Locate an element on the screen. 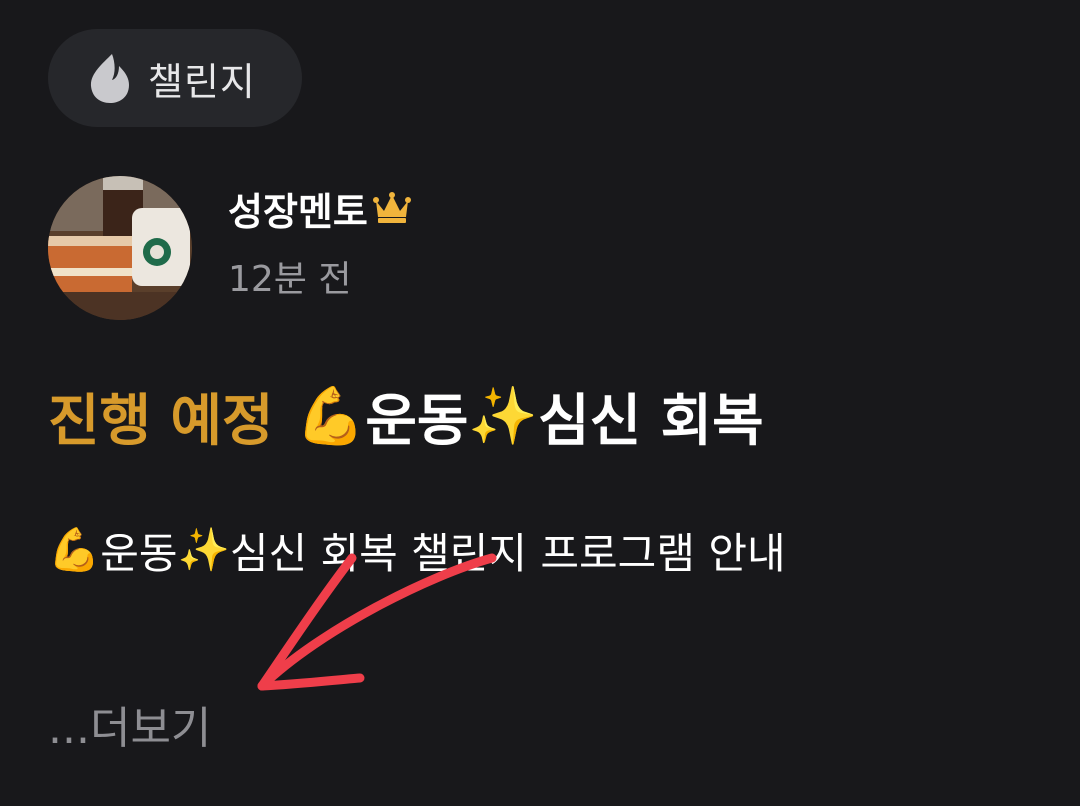 This screenshot has width=1080, height=806. read-more-link: ...더보기 is located at coordinates (129, 724).